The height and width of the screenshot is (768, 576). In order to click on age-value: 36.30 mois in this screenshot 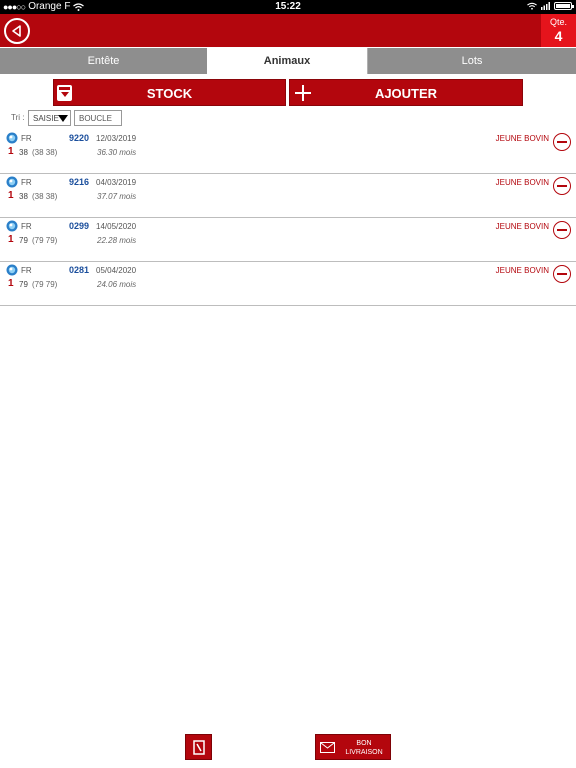, I will do `click(117, 152)`.